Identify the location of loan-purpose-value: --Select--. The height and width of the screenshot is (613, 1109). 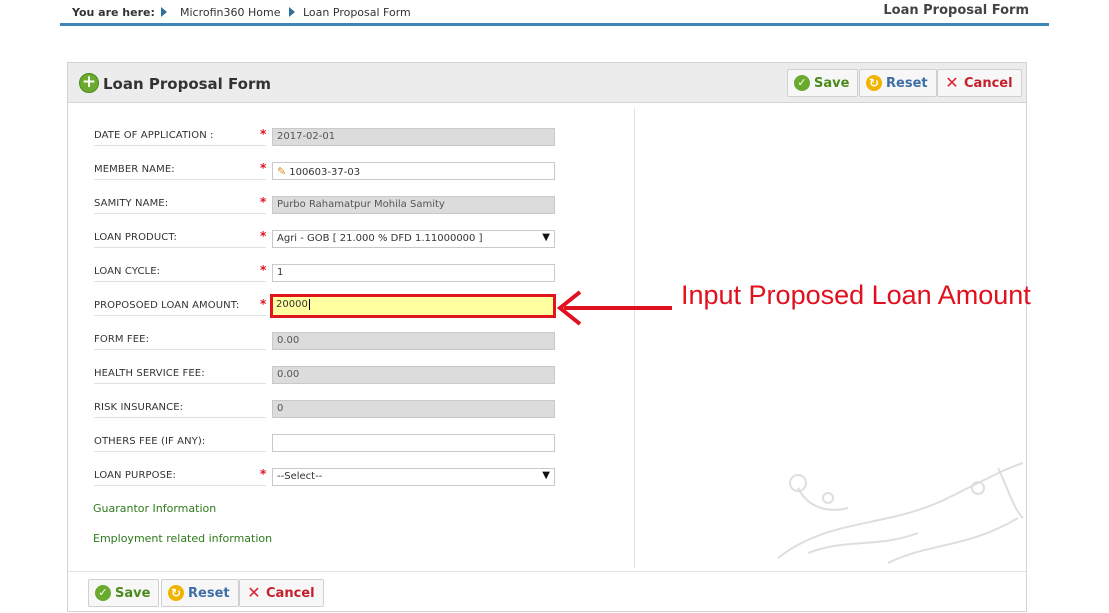
(300, 476).